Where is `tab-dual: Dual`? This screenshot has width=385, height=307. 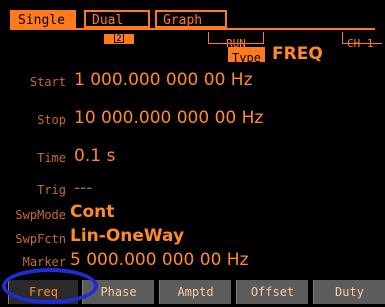 tab-dual: Dual is located at coordinates (117, 19).